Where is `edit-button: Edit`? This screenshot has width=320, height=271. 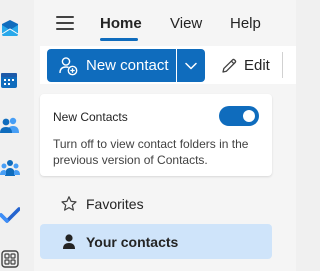
edit-button: Edit is located at coordinates (246, 65).